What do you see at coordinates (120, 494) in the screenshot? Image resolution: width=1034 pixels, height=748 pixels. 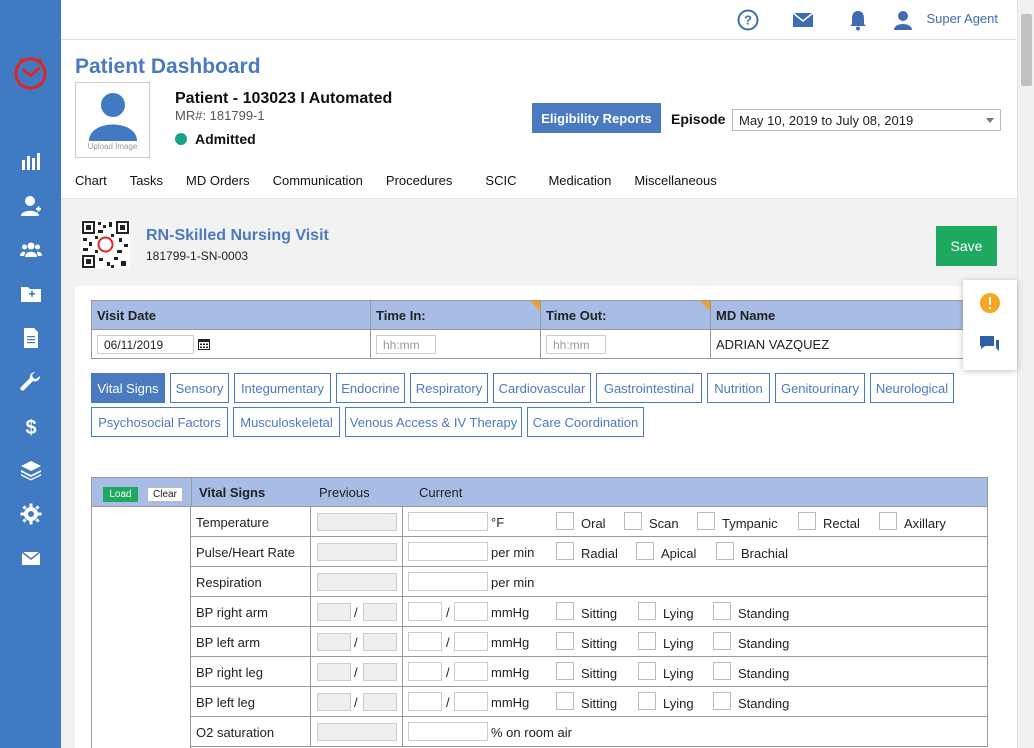 I see `load-button: Load` at bounding box center [120, 494].